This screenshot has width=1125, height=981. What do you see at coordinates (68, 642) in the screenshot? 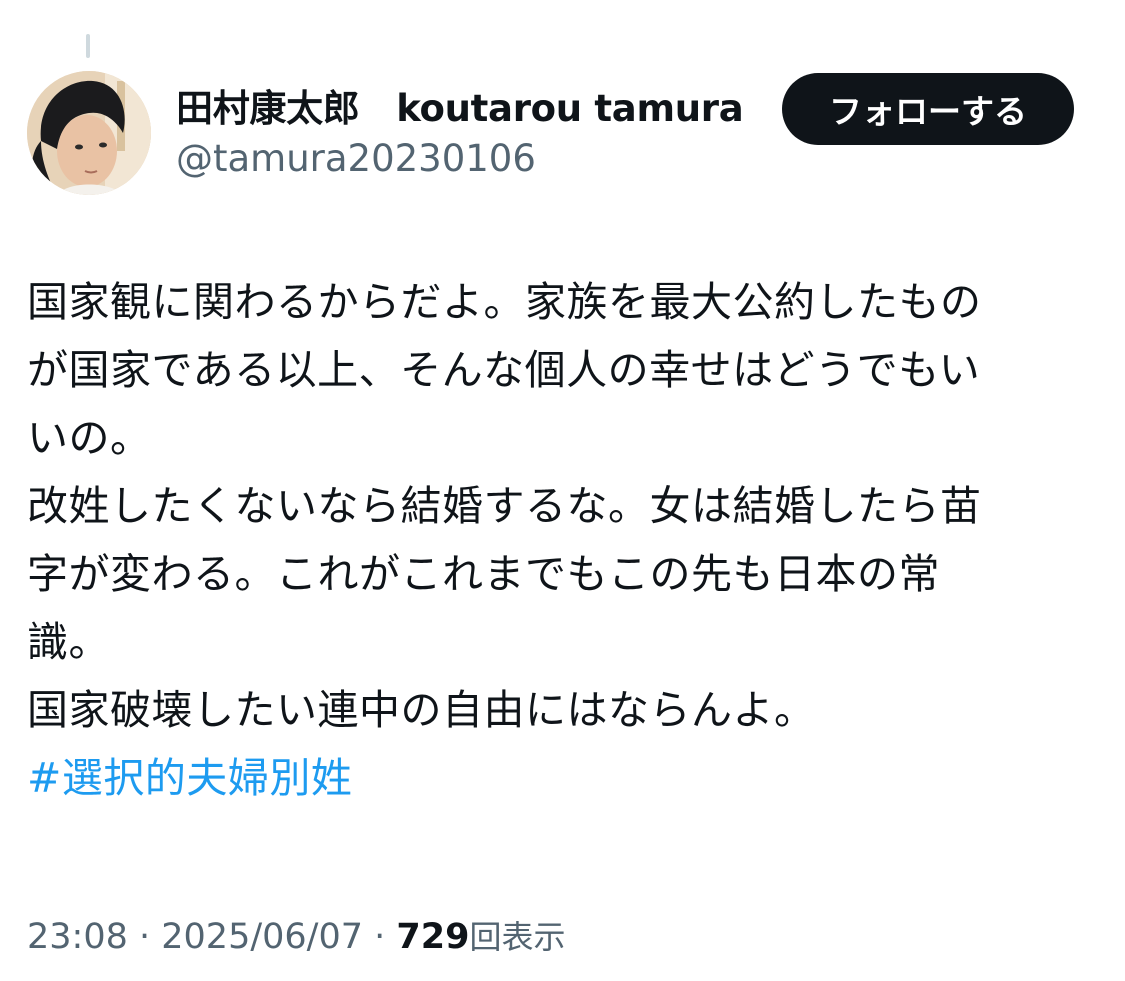
I see `tweet-text-line: 識。` at bounding box center [68, 642].